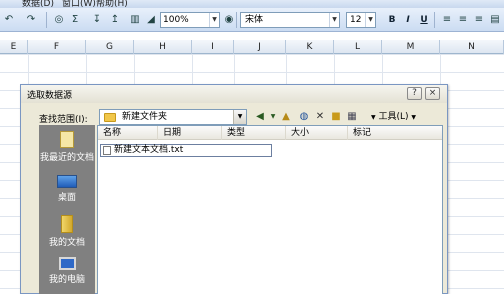 This screenshot has height=294, width=504. What do you see at coordinates (66, 158) in the screenshot?
I see `place-label: 我最近的文档` at bounding box center [66, 158].